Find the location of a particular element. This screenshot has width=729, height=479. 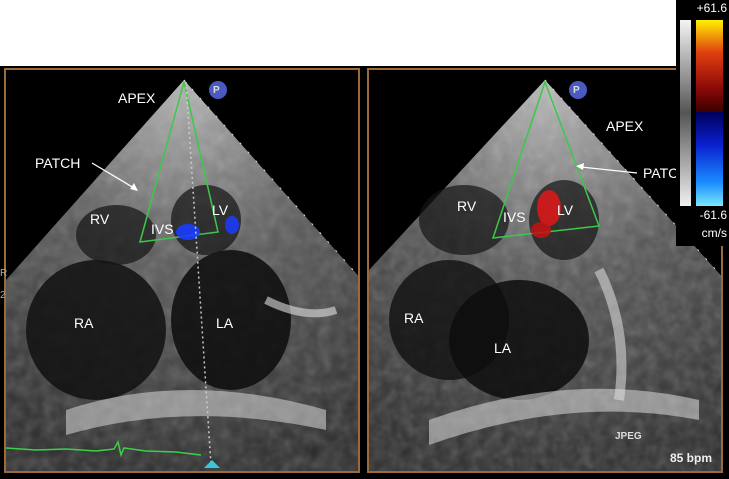

left-label-lv: LV is located at coordinates (220, 210).